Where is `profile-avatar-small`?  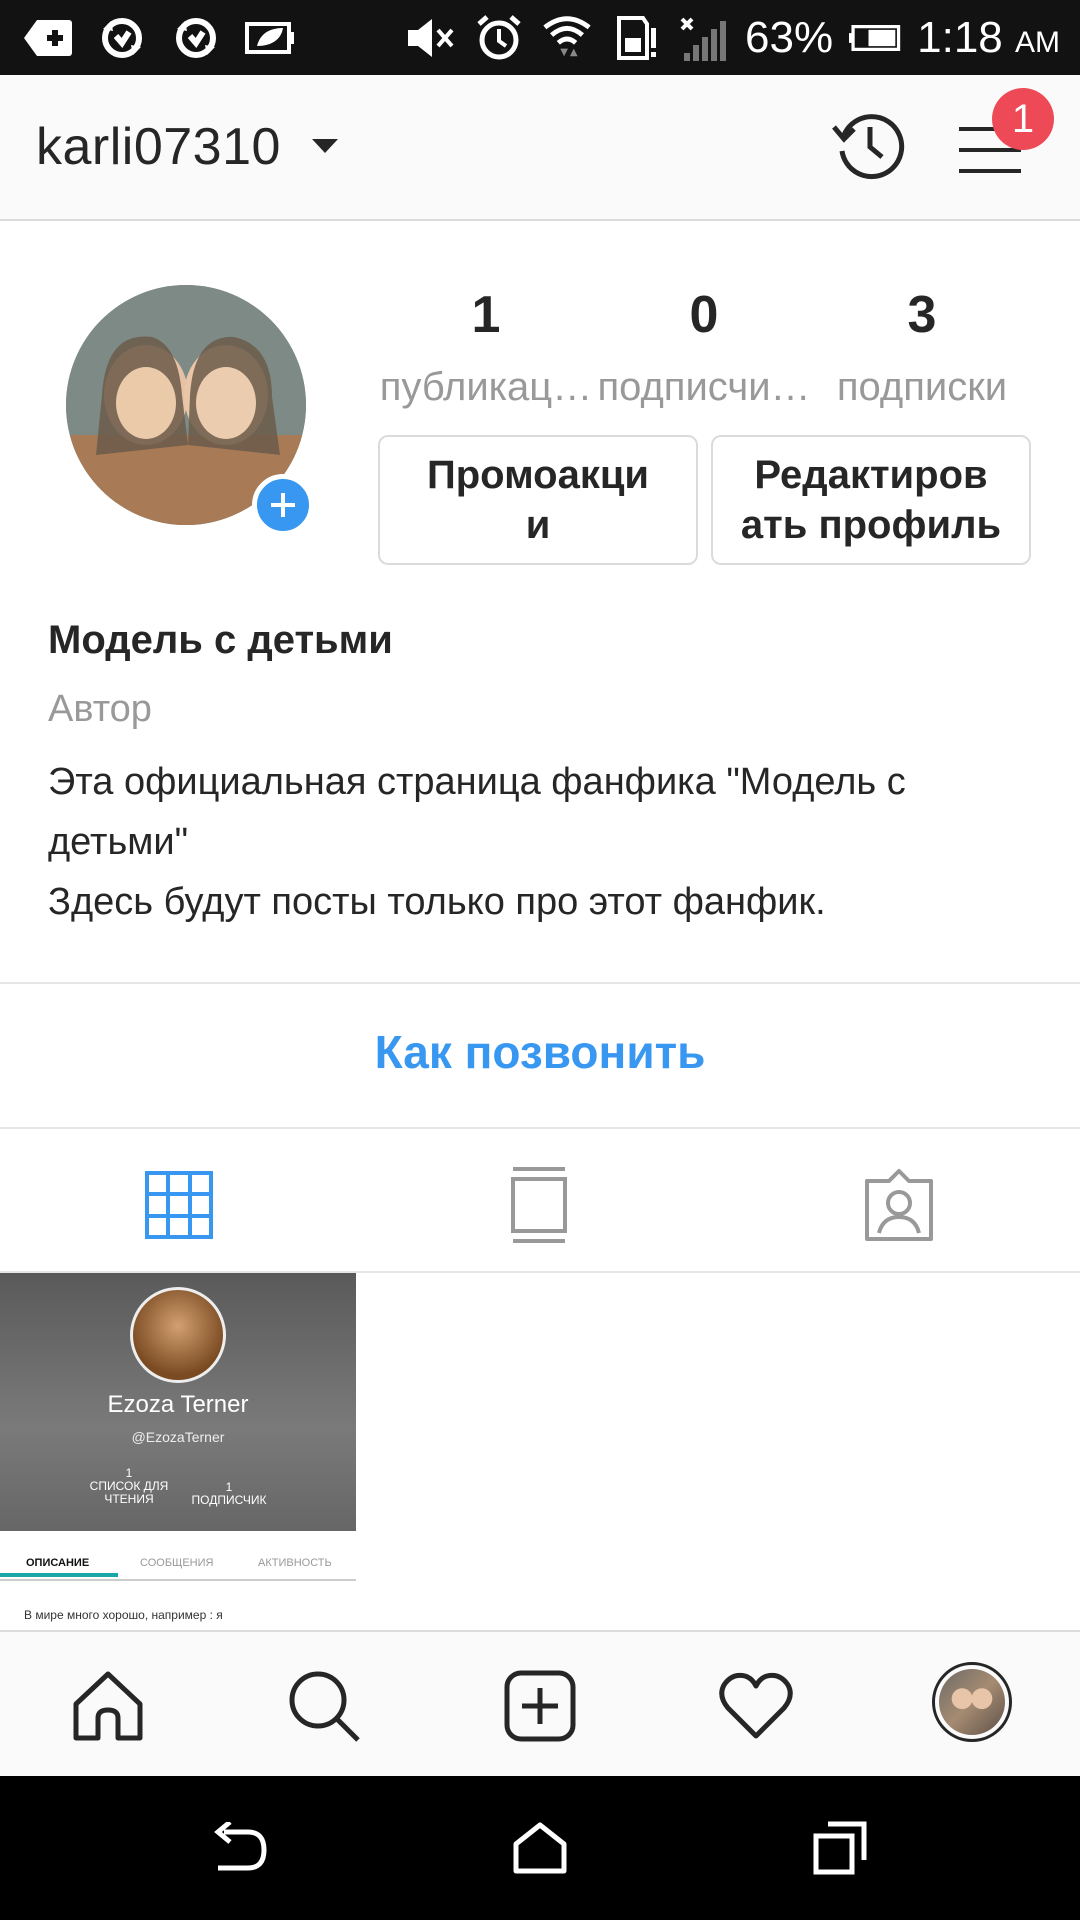 profile-avatar-small is located at coordinates (972, 1702).